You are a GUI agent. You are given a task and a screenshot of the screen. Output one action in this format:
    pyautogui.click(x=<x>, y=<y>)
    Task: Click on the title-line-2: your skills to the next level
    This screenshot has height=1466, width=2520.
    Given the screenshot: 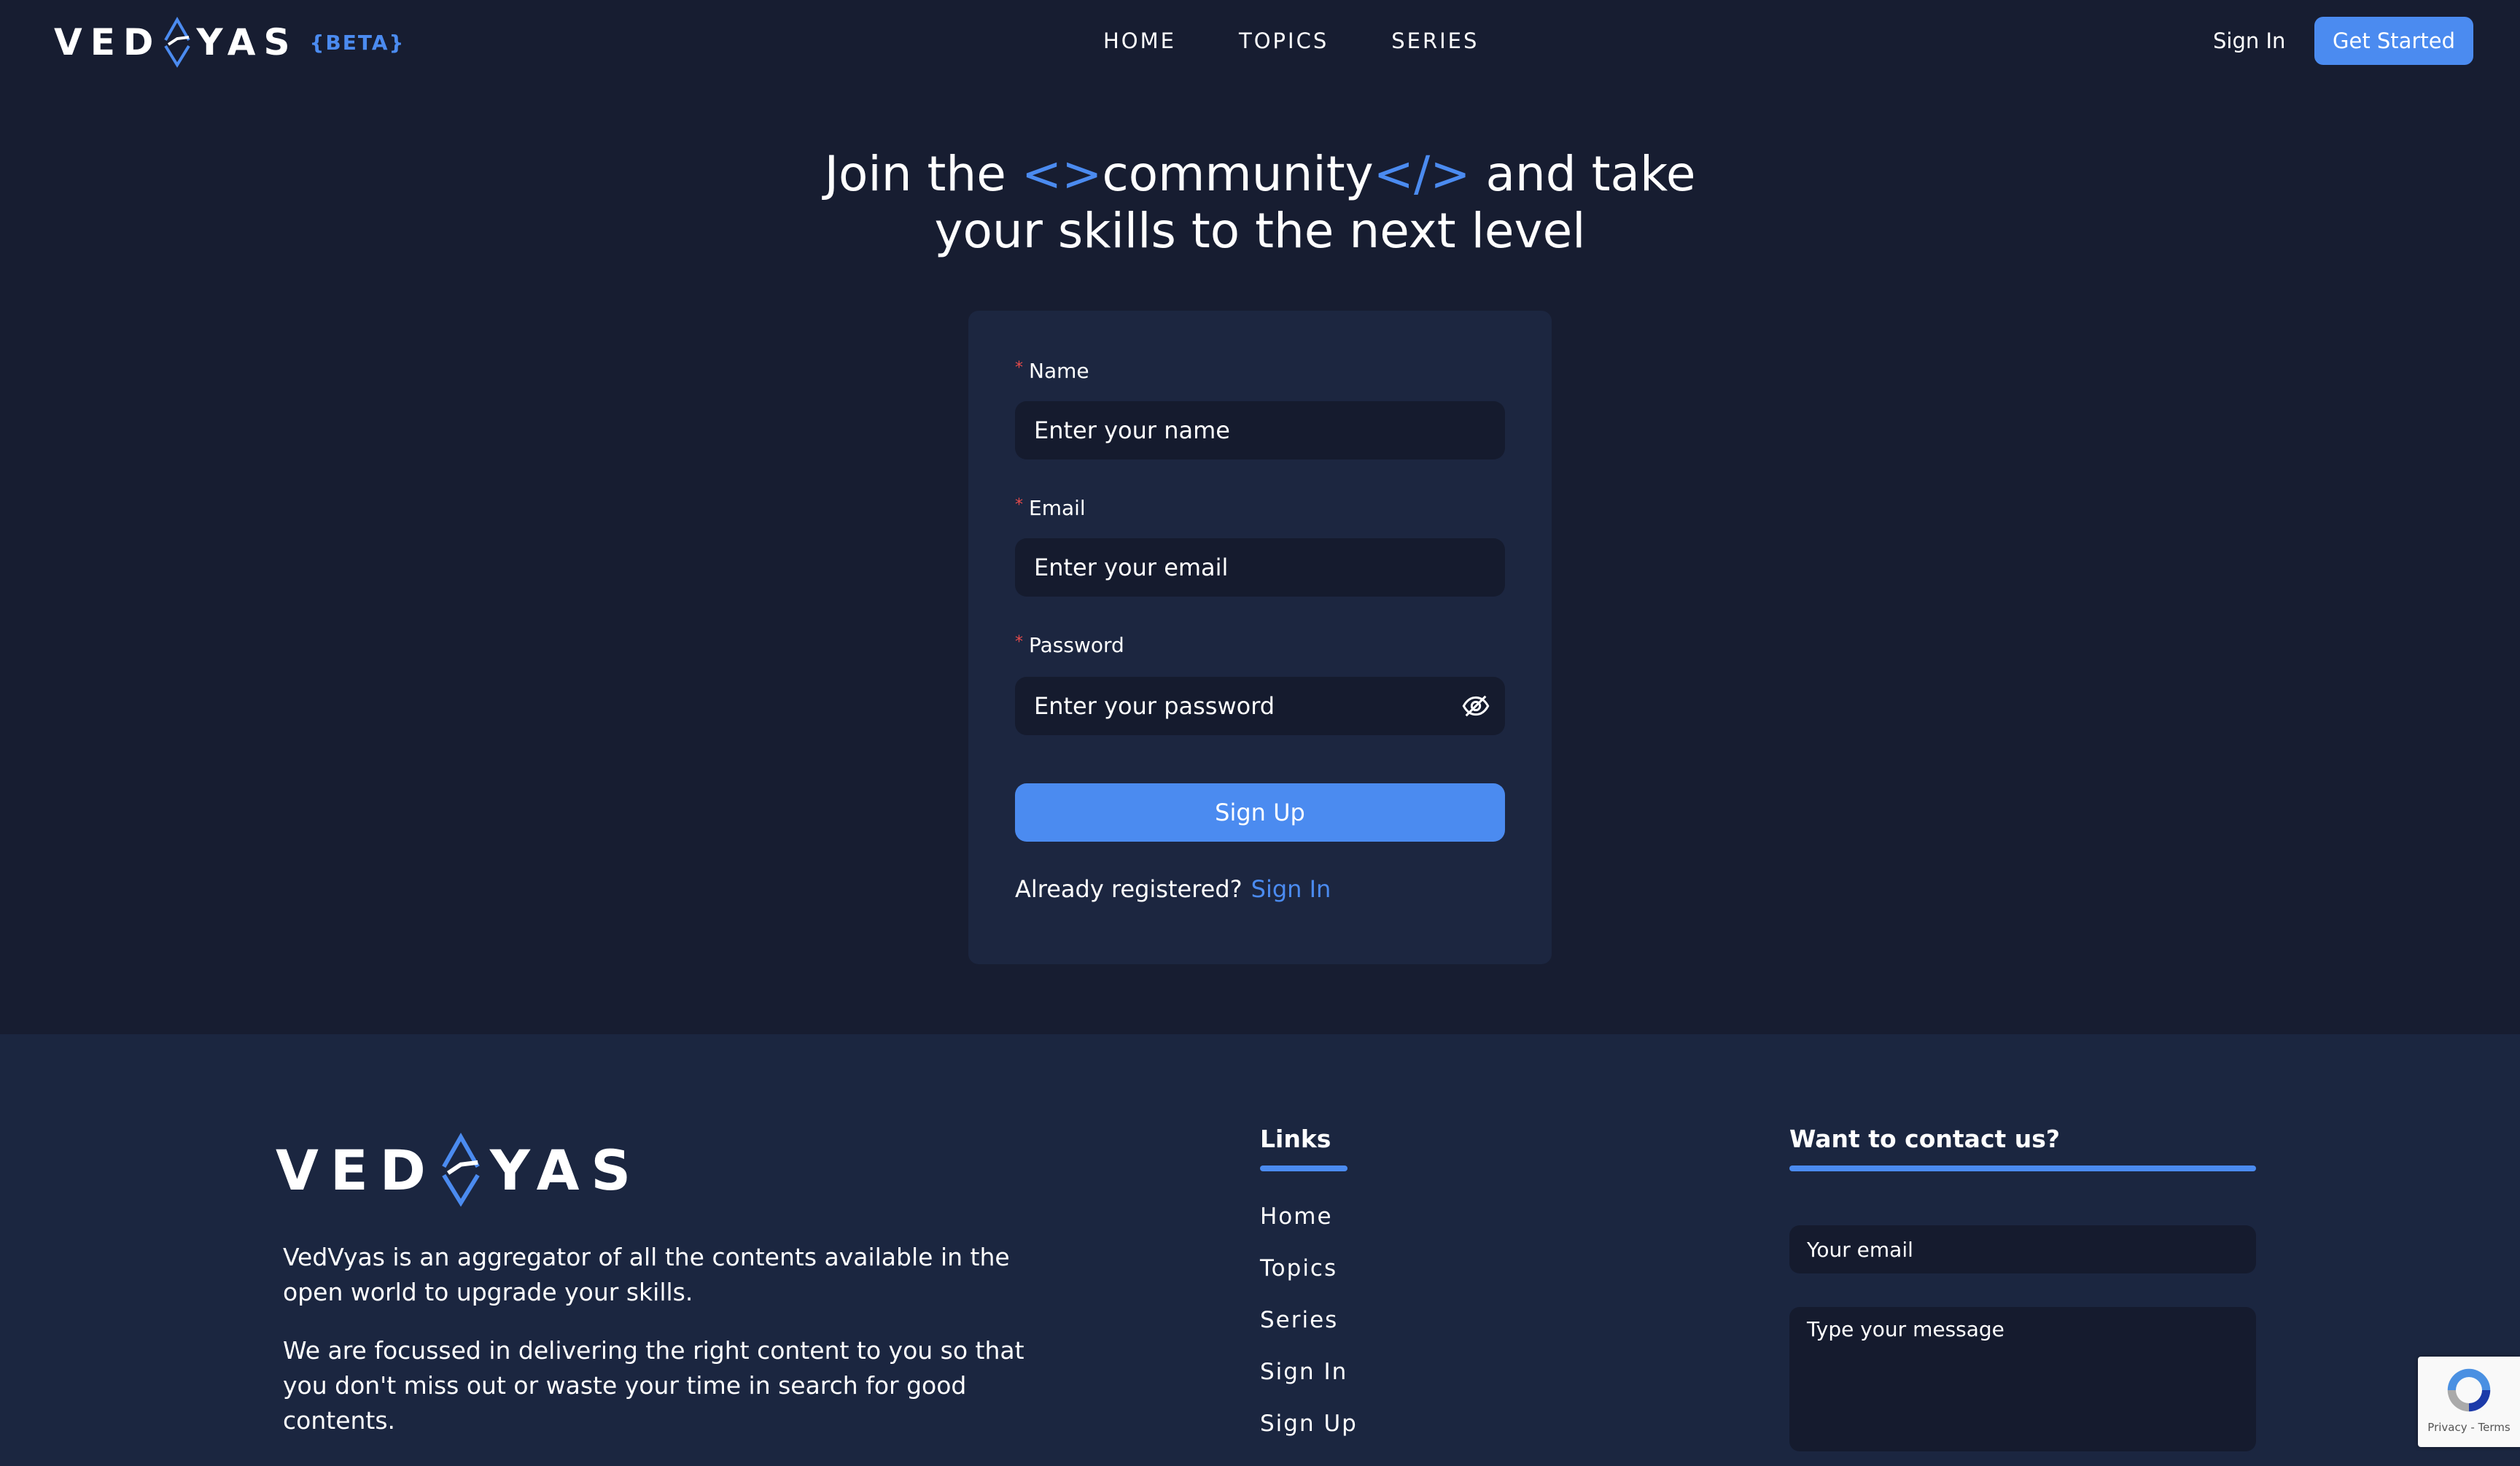 What is the action you would take?
    pyautogui.click(x=1260, y=231)
    